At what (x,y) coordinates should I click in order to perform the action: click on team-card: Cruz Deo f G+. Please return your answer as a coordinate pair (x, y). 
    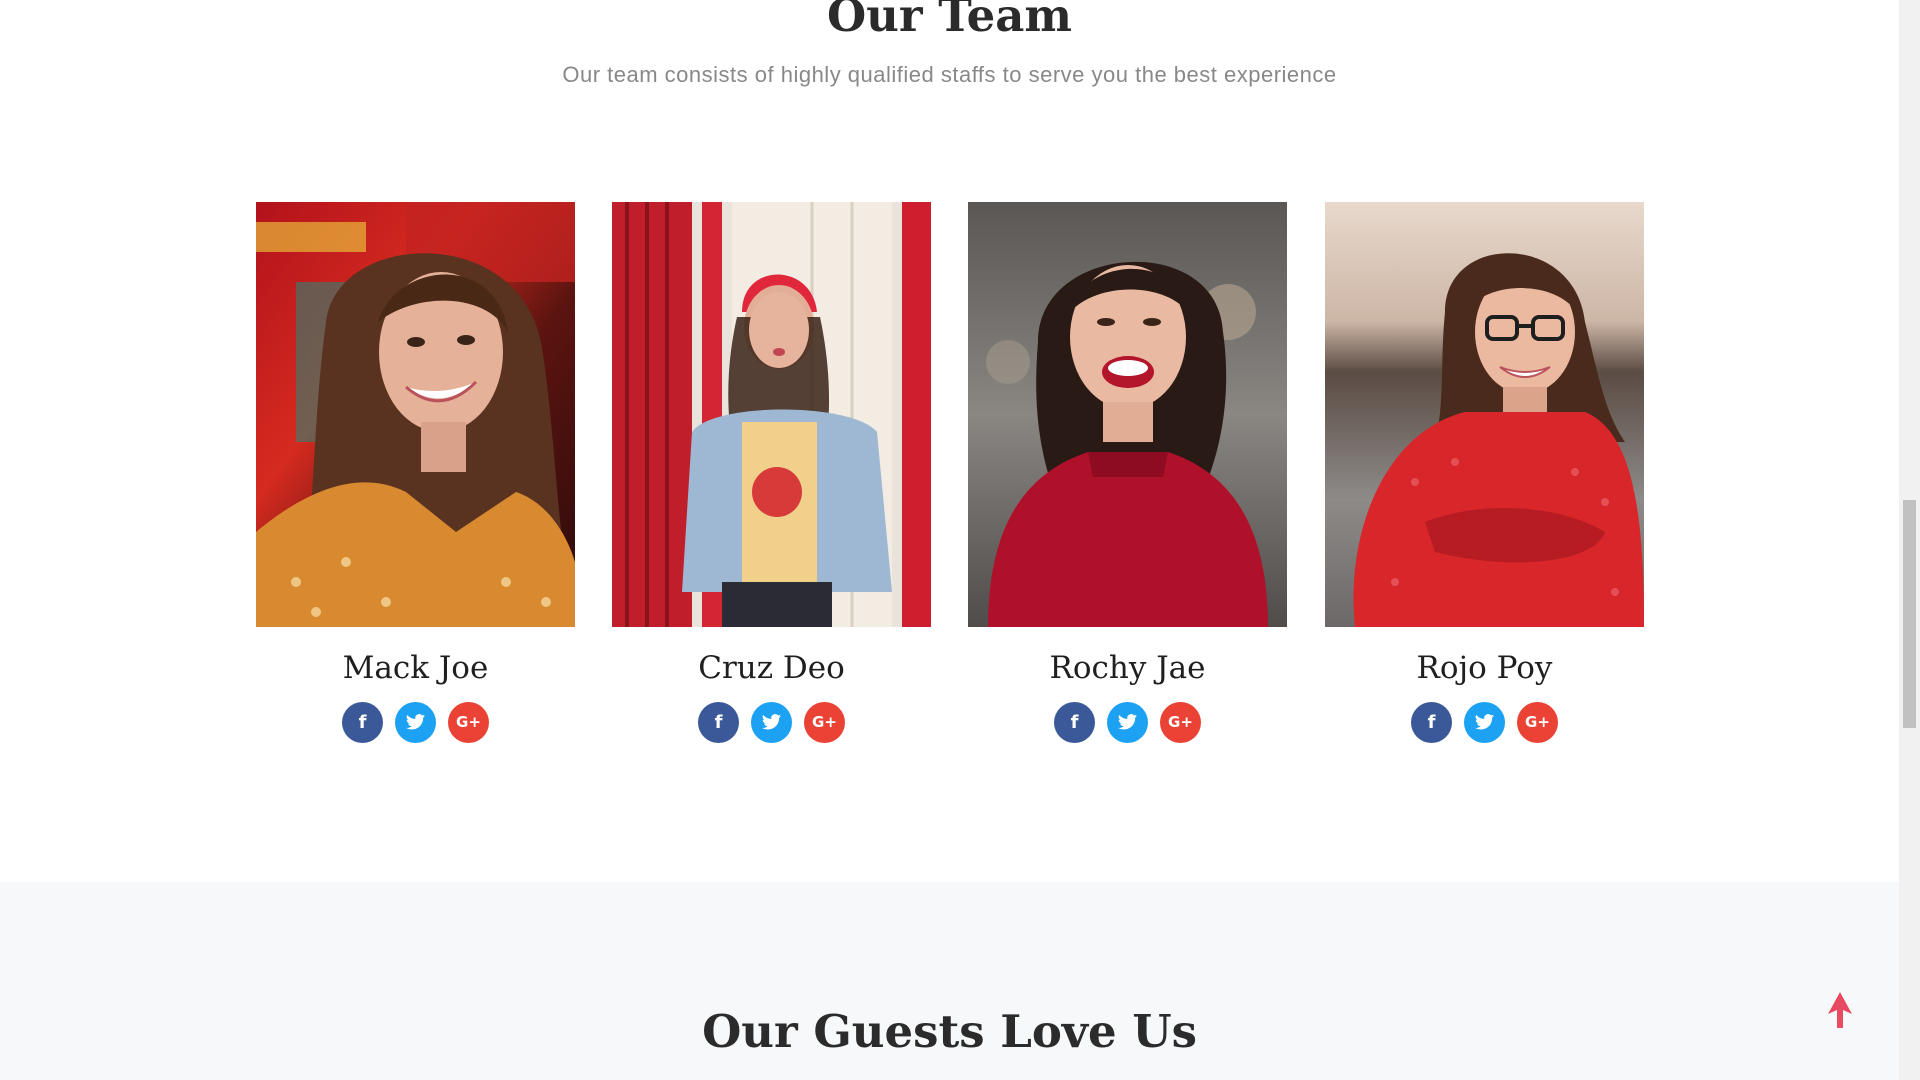
    Looking at the image, I should click on (771, 482).